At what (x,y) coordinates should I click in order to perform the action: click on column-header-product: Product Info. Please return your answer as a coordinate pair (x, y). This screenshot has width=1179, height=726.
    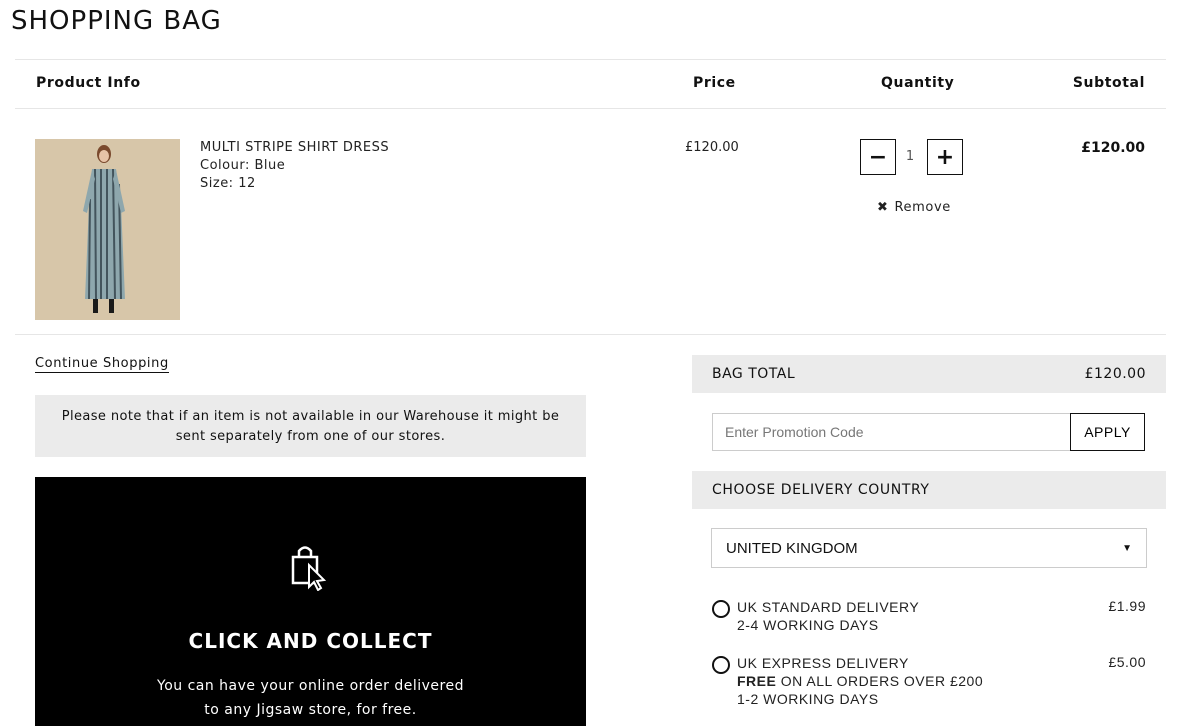
    Looking at the image, I should click on (88, 83).